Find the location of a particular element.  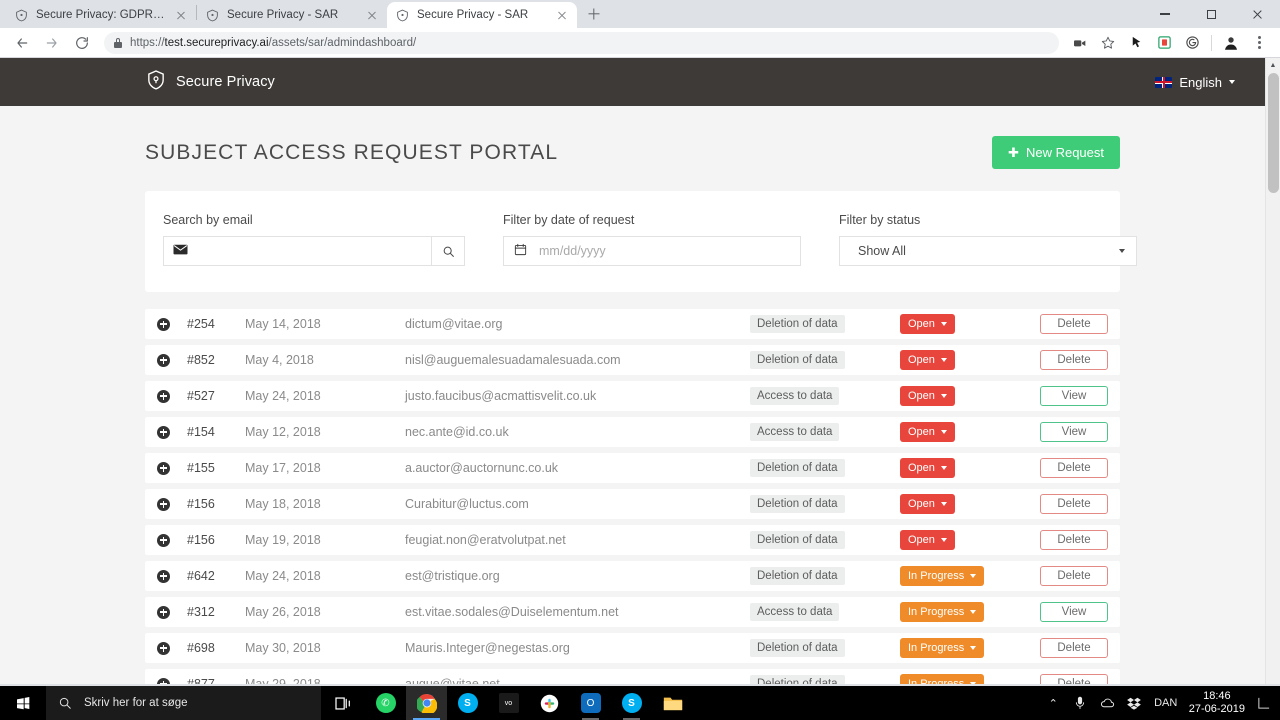

forward-arrow-icon is located at coordinates (52, 43).